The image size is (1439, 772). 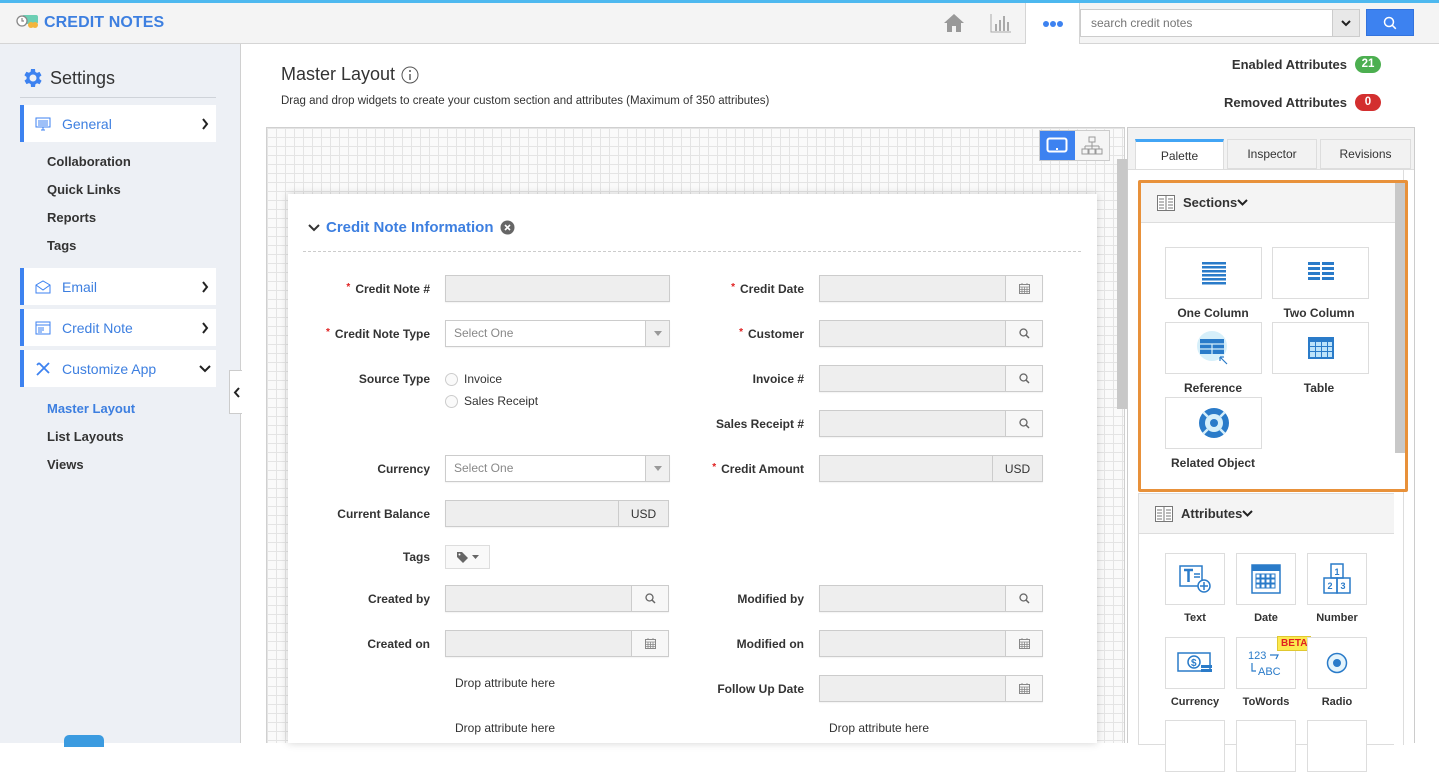 What do you see at coordinates (1257, 656) in the screenshot?
I see `svg-text: 123` at bounding box center [1257, 656].